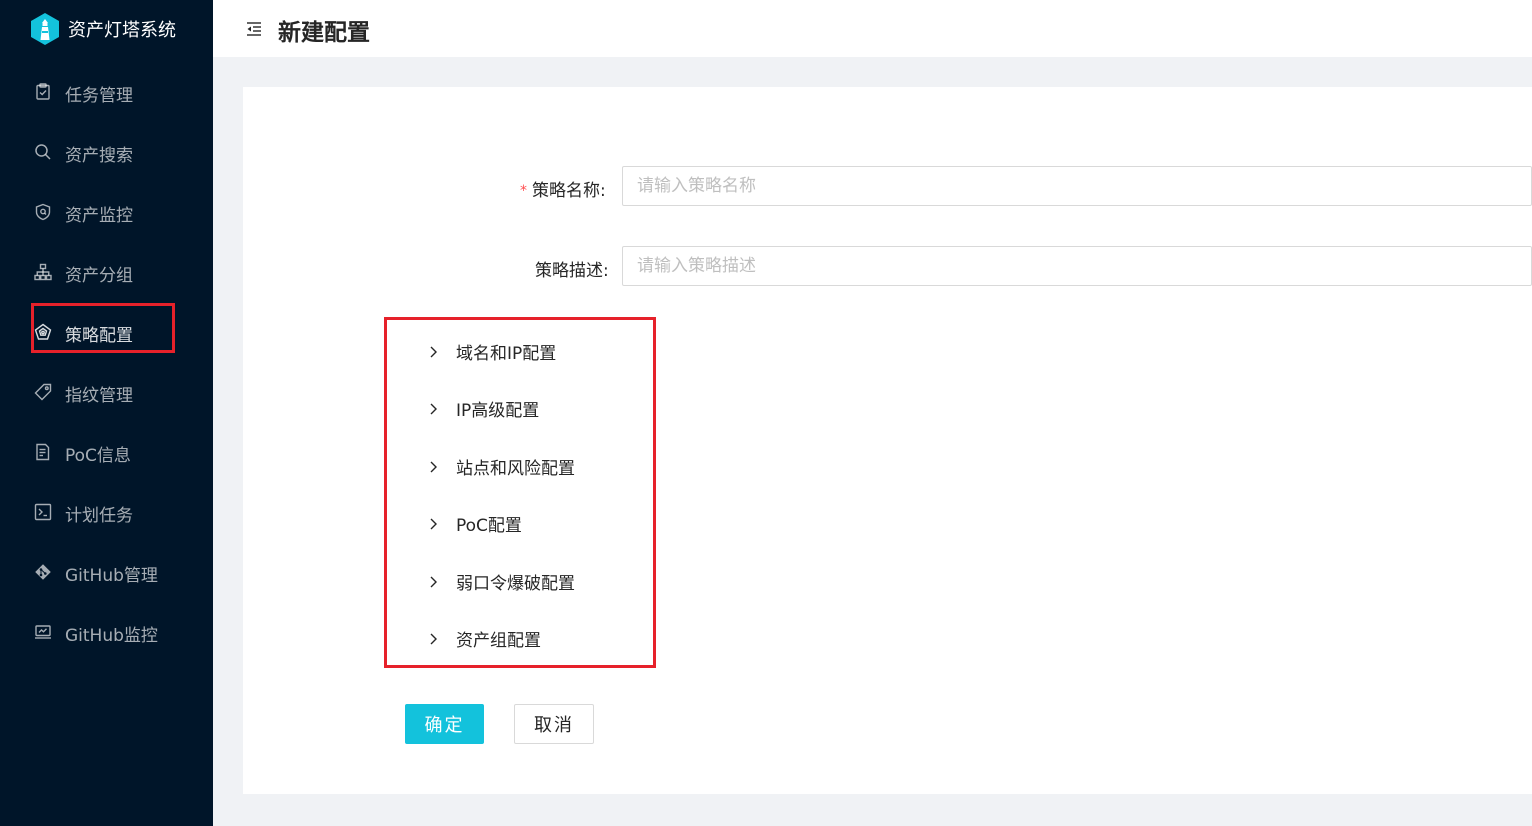  What do you see at coordinates (43, 572) in the screenshot?
I see `git-icon` at bounding box center [43, 572].